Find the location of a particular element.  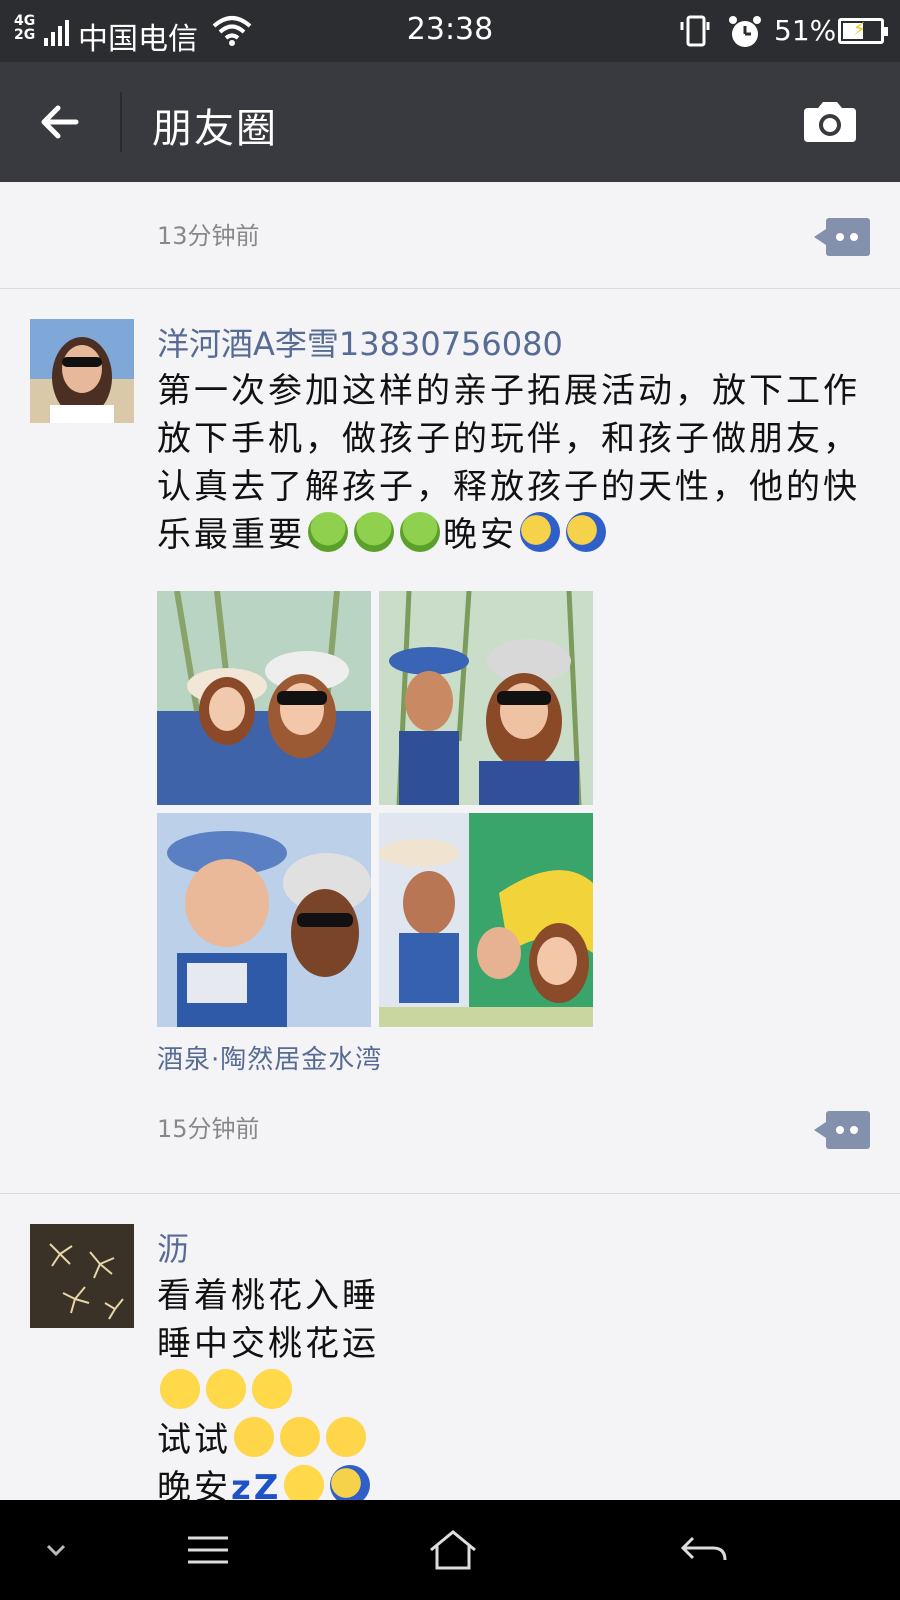

alarm-icon is located at coordinates (745, 31).